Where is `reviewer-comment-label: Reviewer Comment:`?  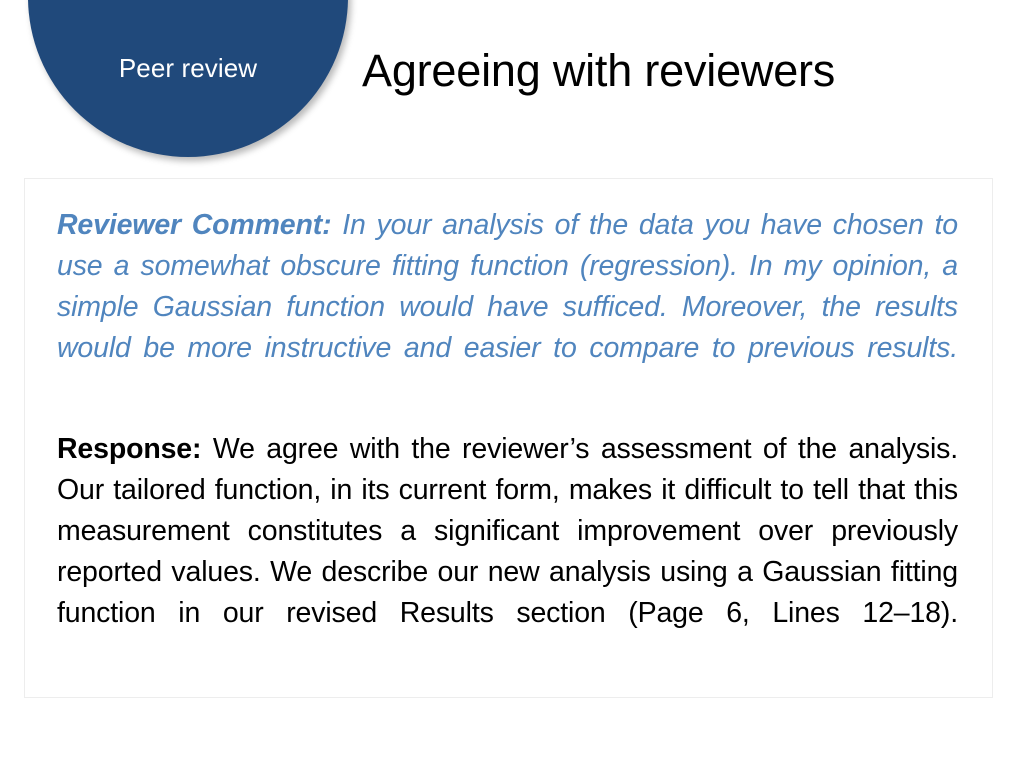 reviewer-comment-label: Reviewer Comment: is located at coordinates (194, 225).